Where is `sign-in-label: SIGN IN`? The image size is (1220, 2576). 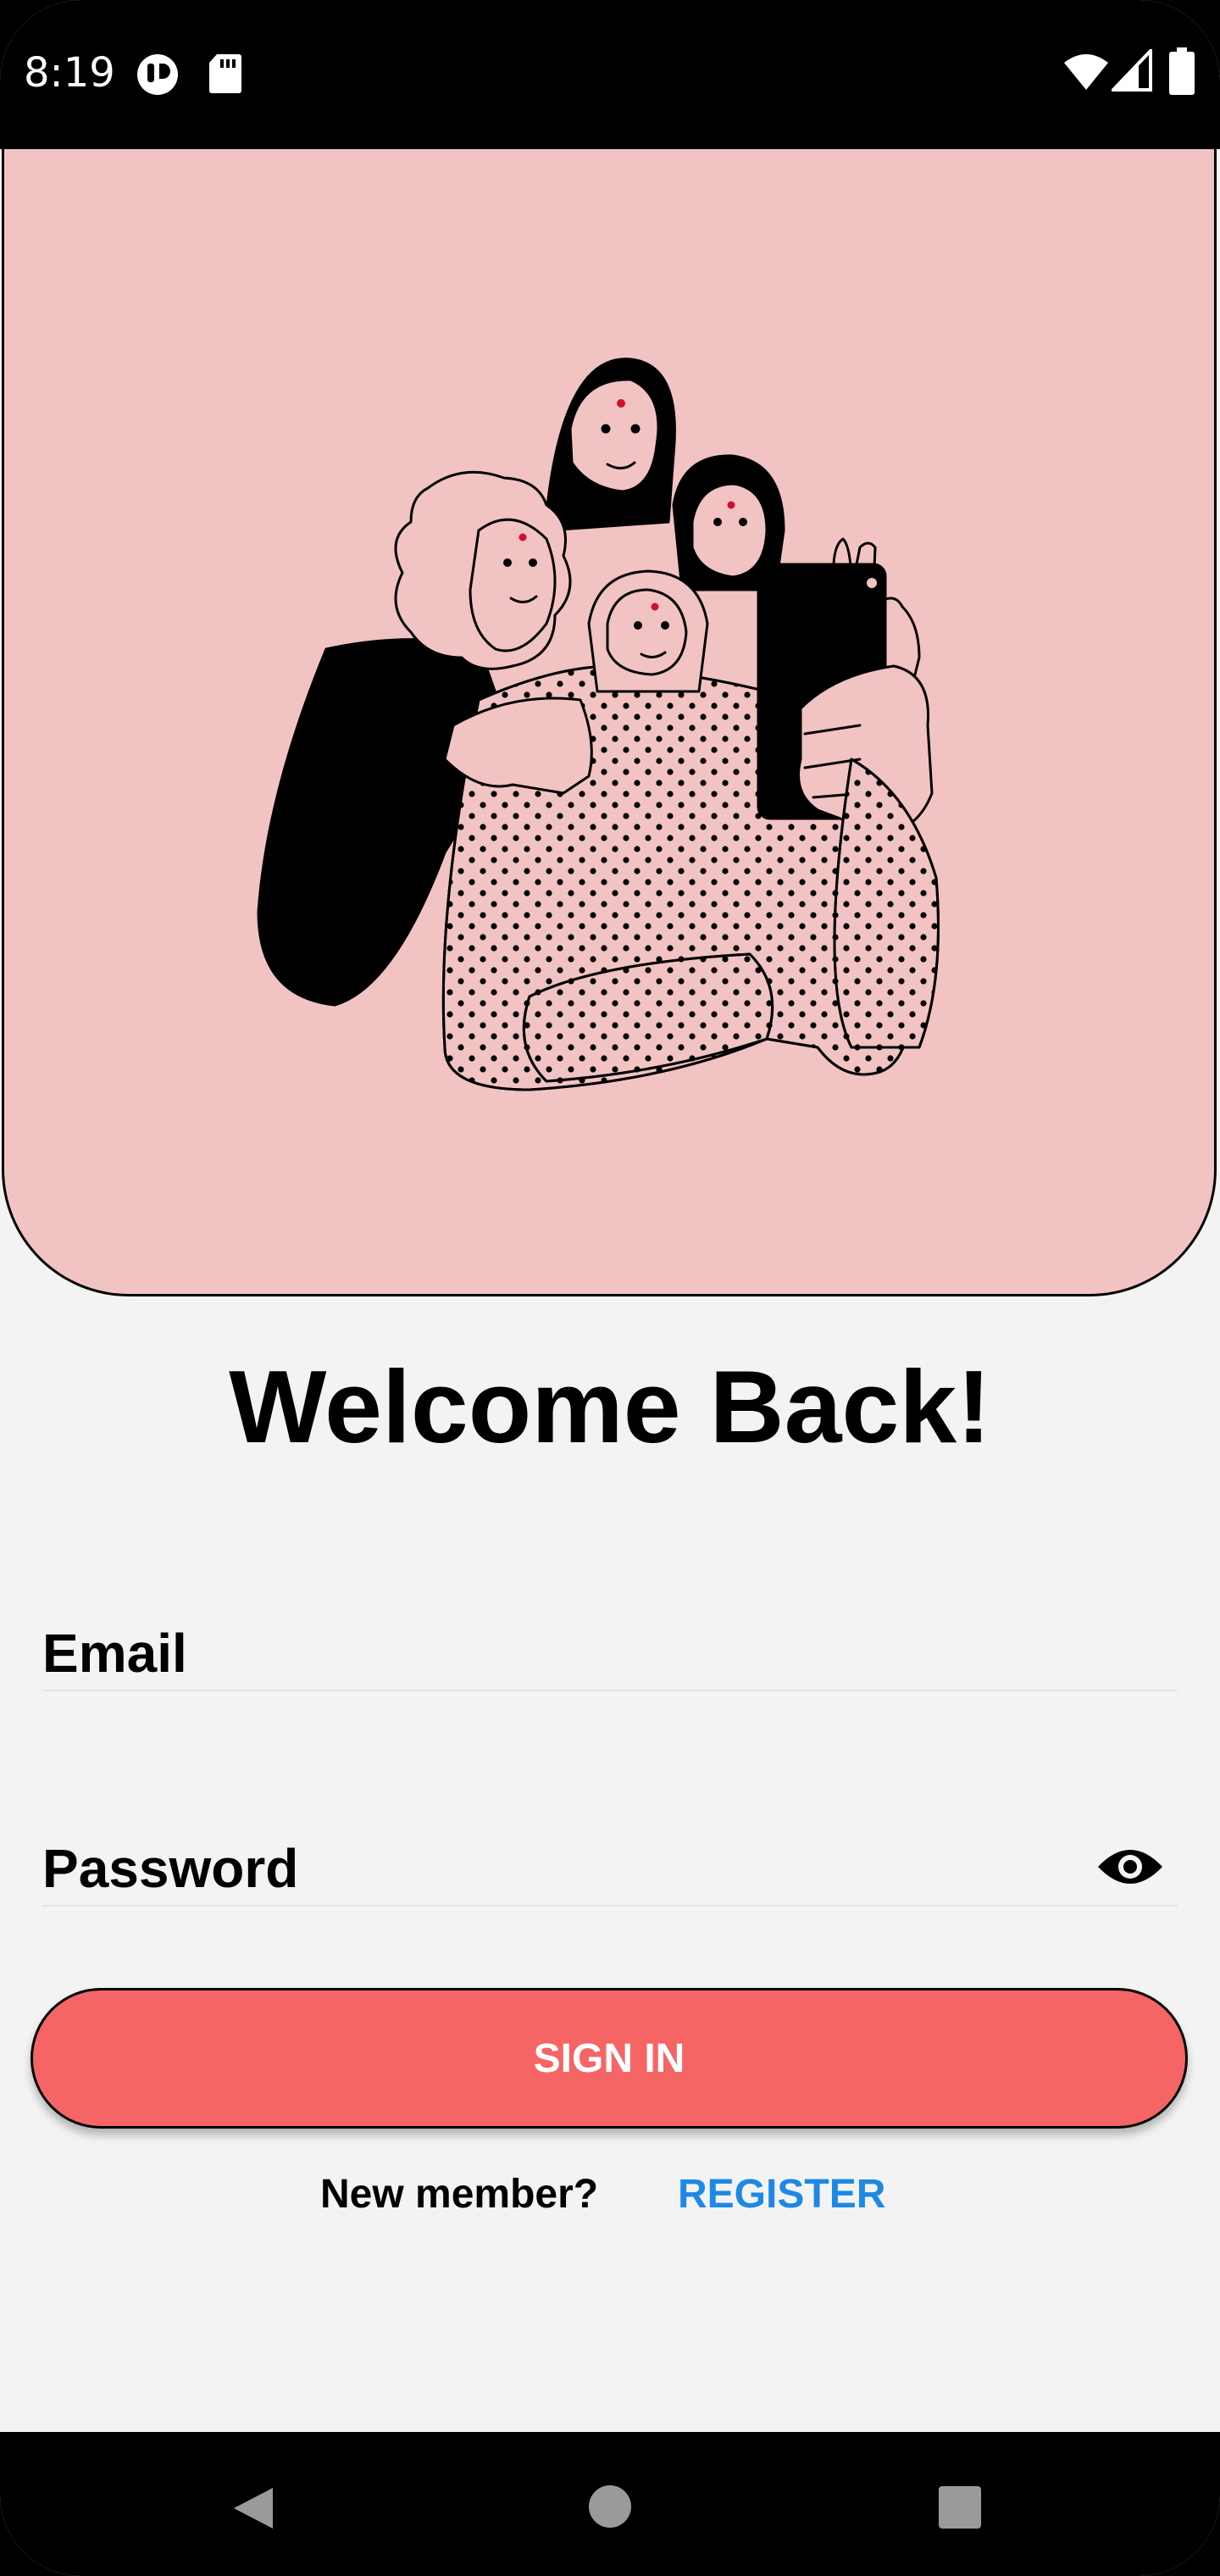
sign-in-label: SIGN IN is located at coordinates (609, 2058).